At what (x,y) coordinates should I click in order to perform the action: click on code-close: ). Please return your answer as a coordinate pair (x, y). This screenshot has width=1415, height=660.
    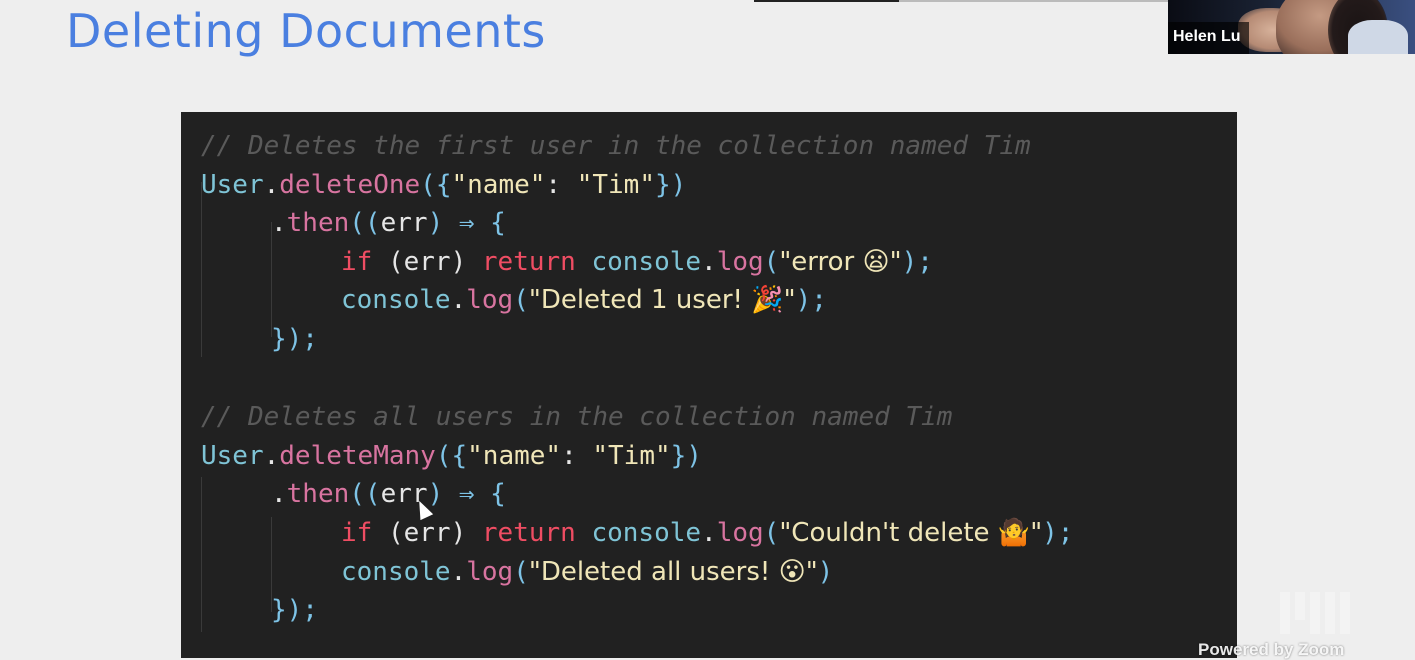
    Looking at the image, I should click on (825, 572).